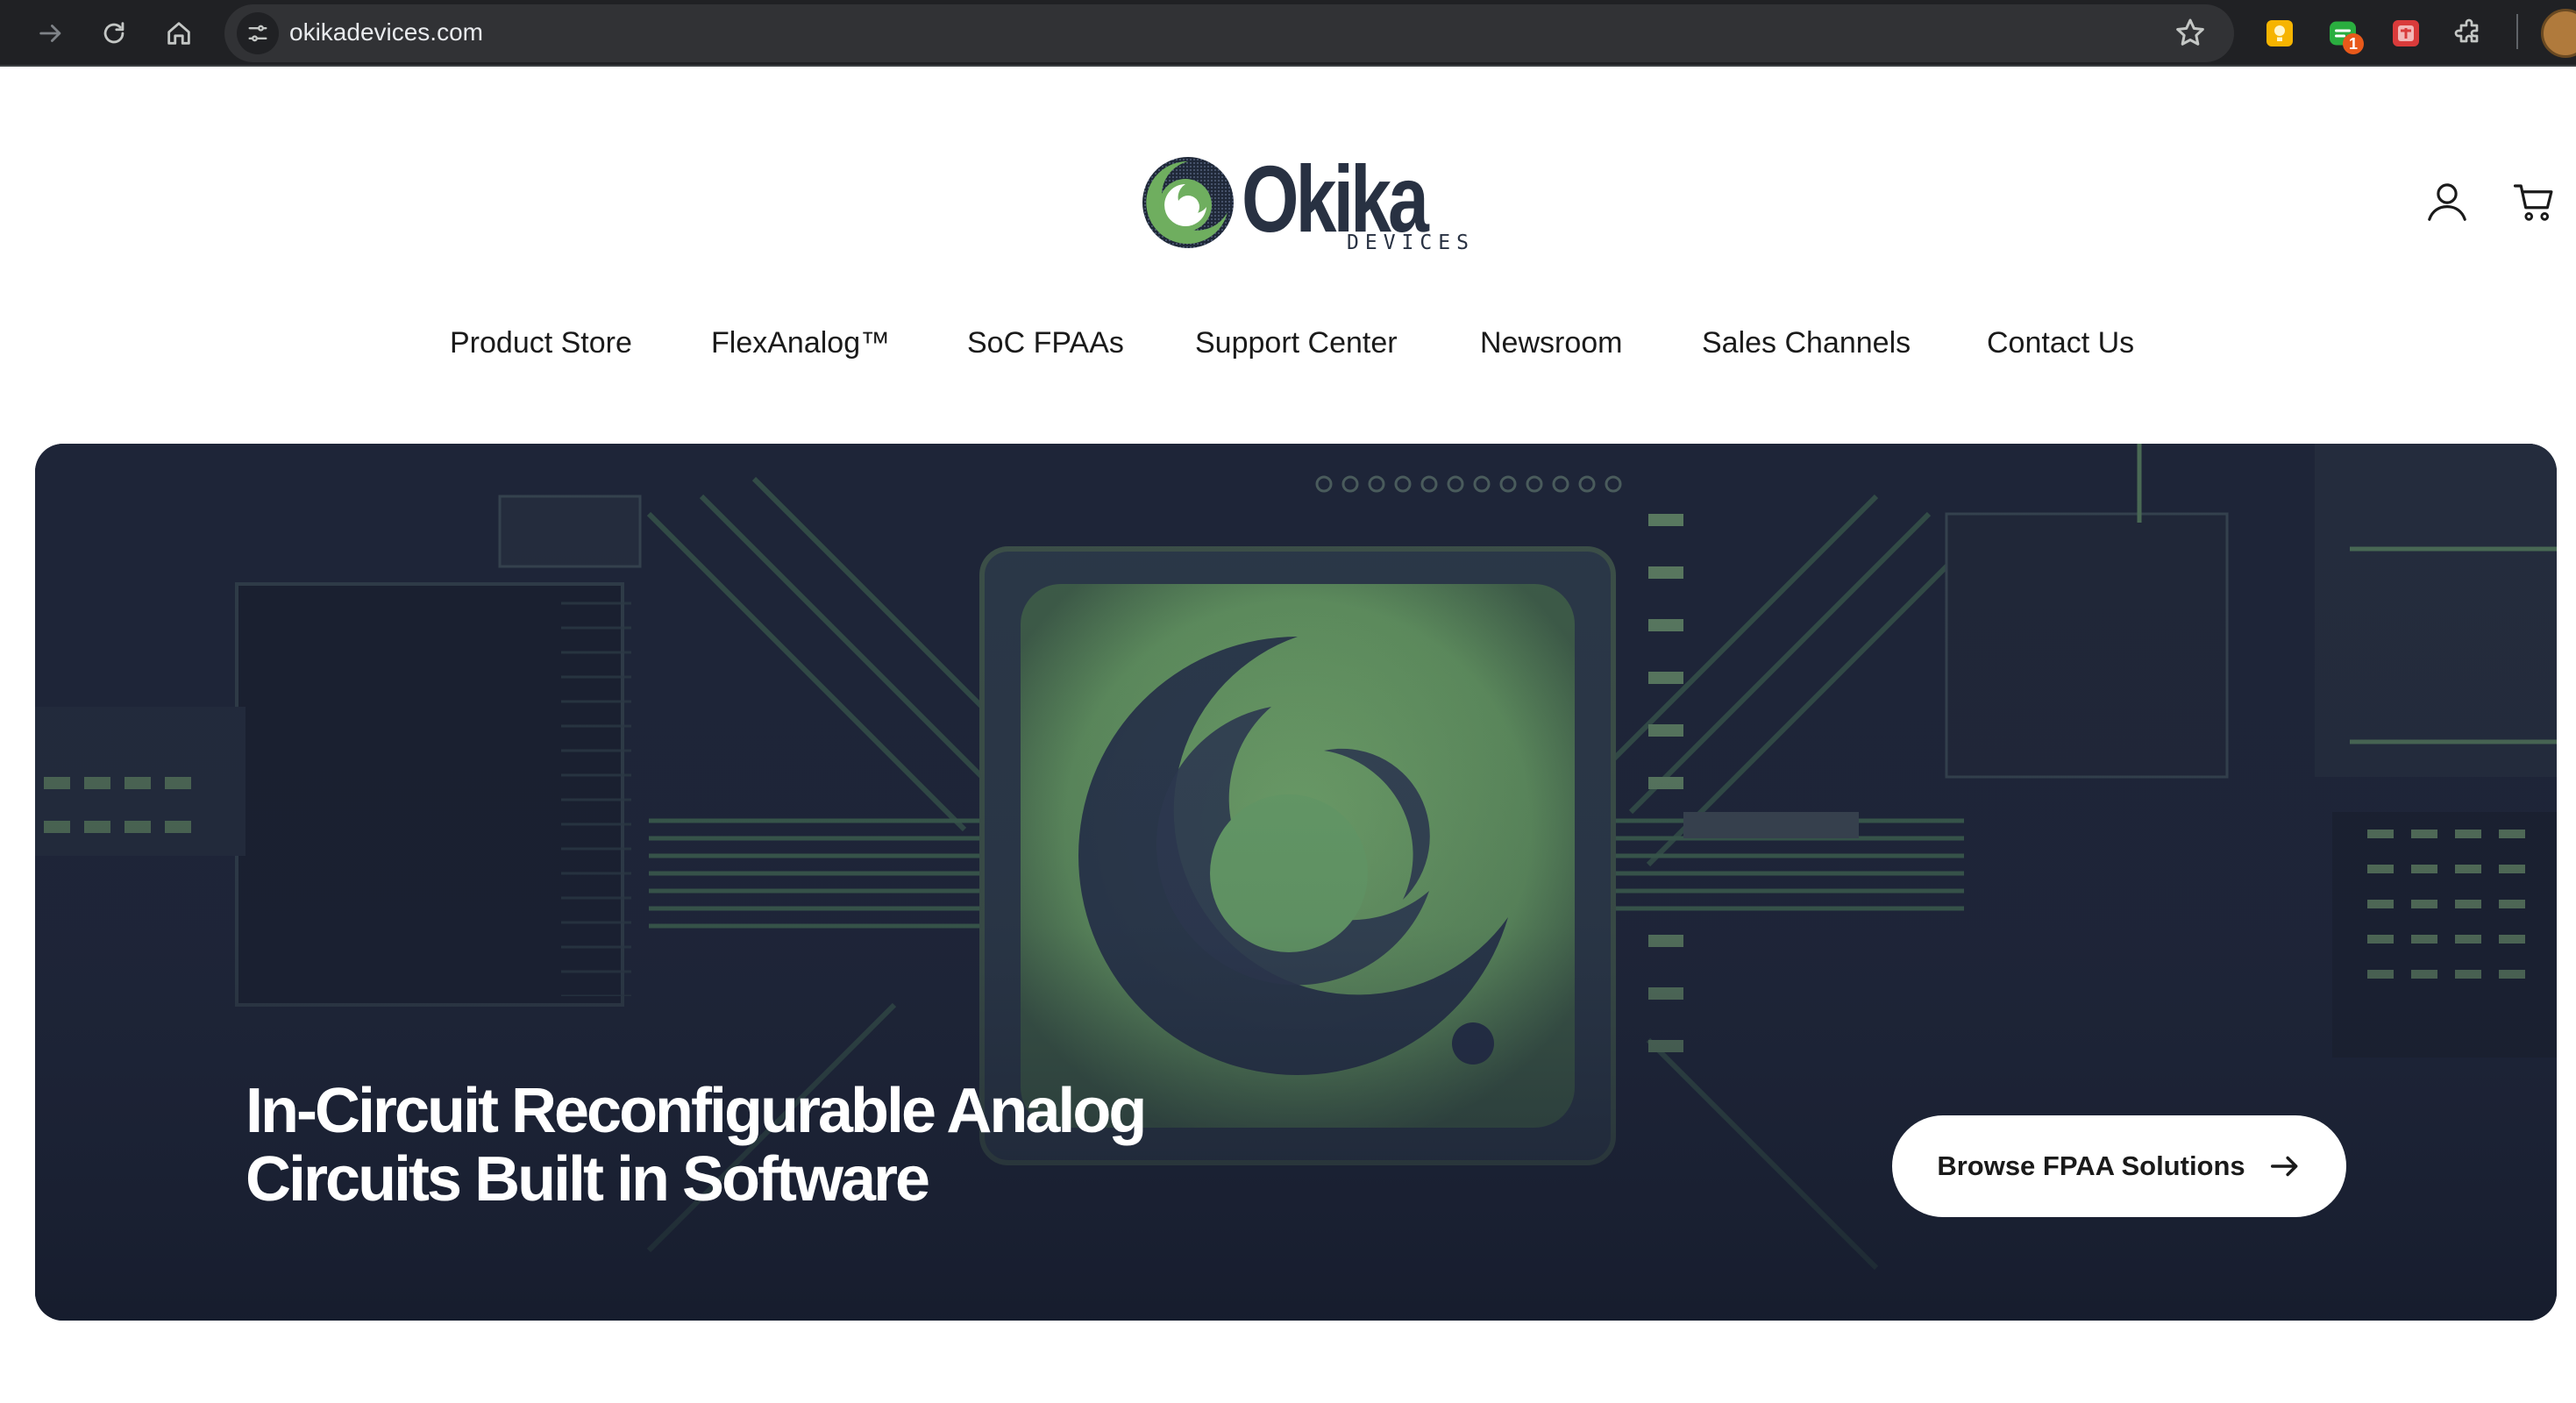 This screenshot has height=1403, width=2576. Describe the element at coordinates (1411, 243) in the screenshot. I see `logo-subtitle: DEVICES` at that location.